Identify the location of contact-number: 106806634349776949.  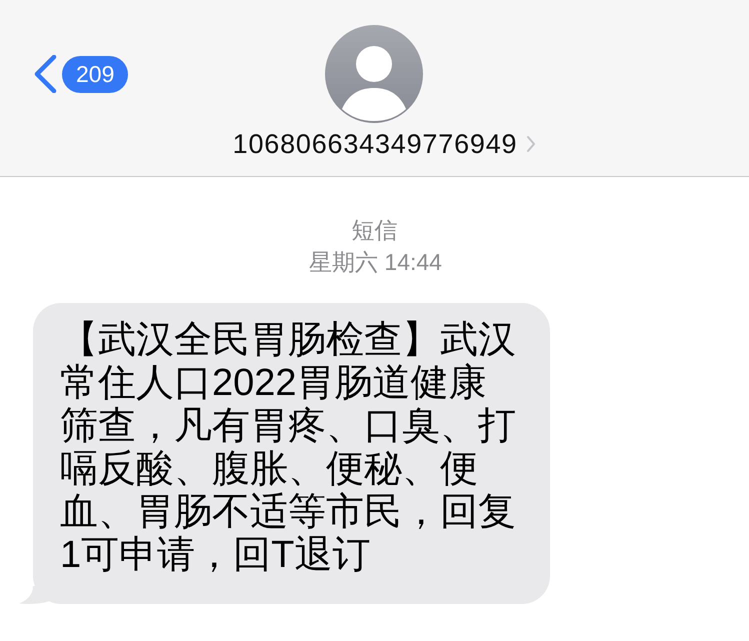
(375, 144).